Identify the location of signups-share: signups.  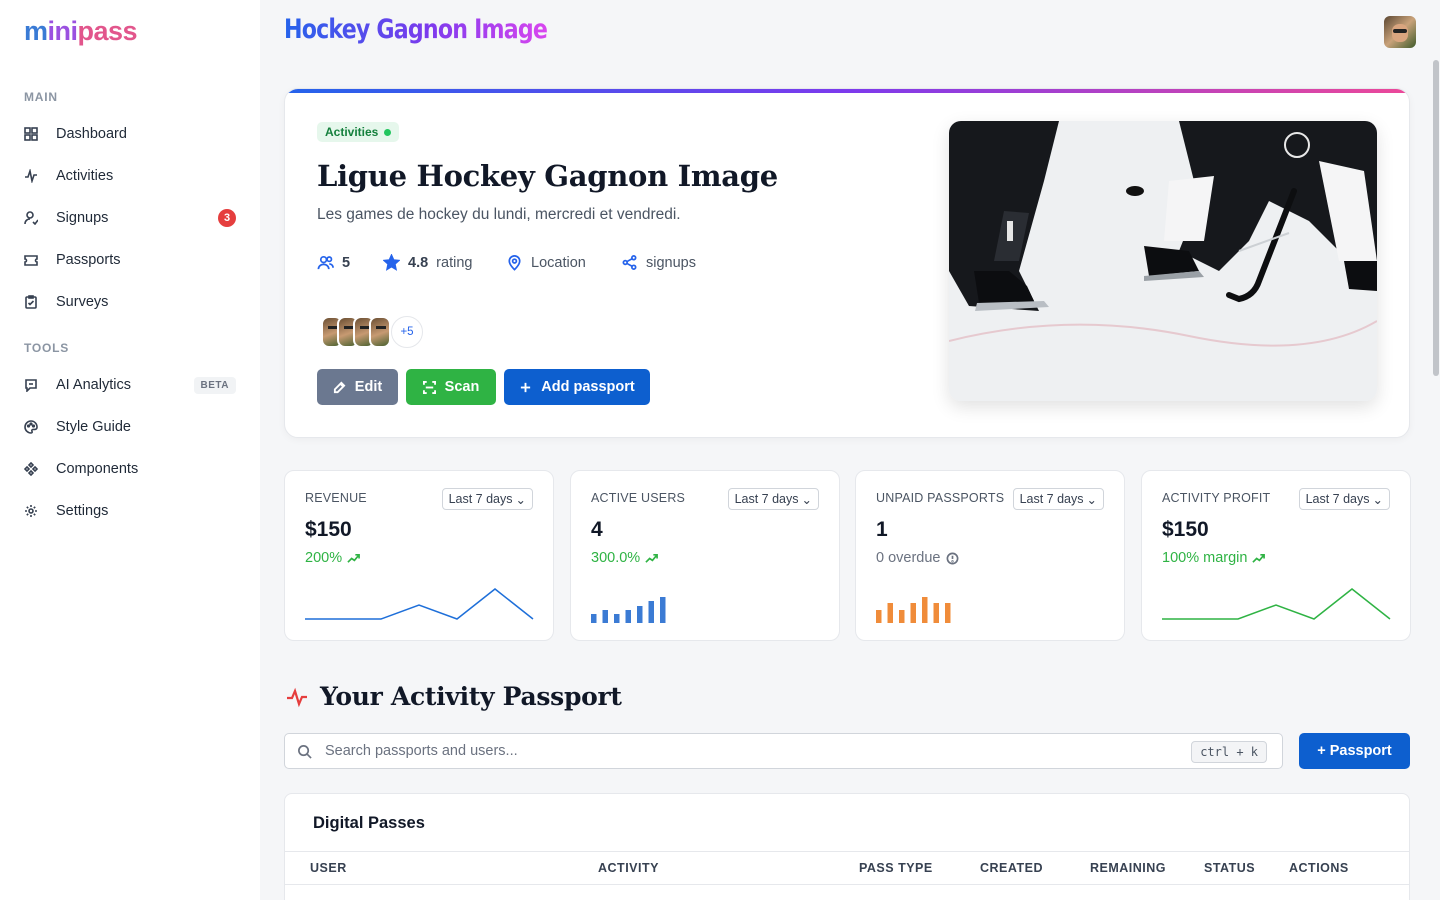
(658, 262).